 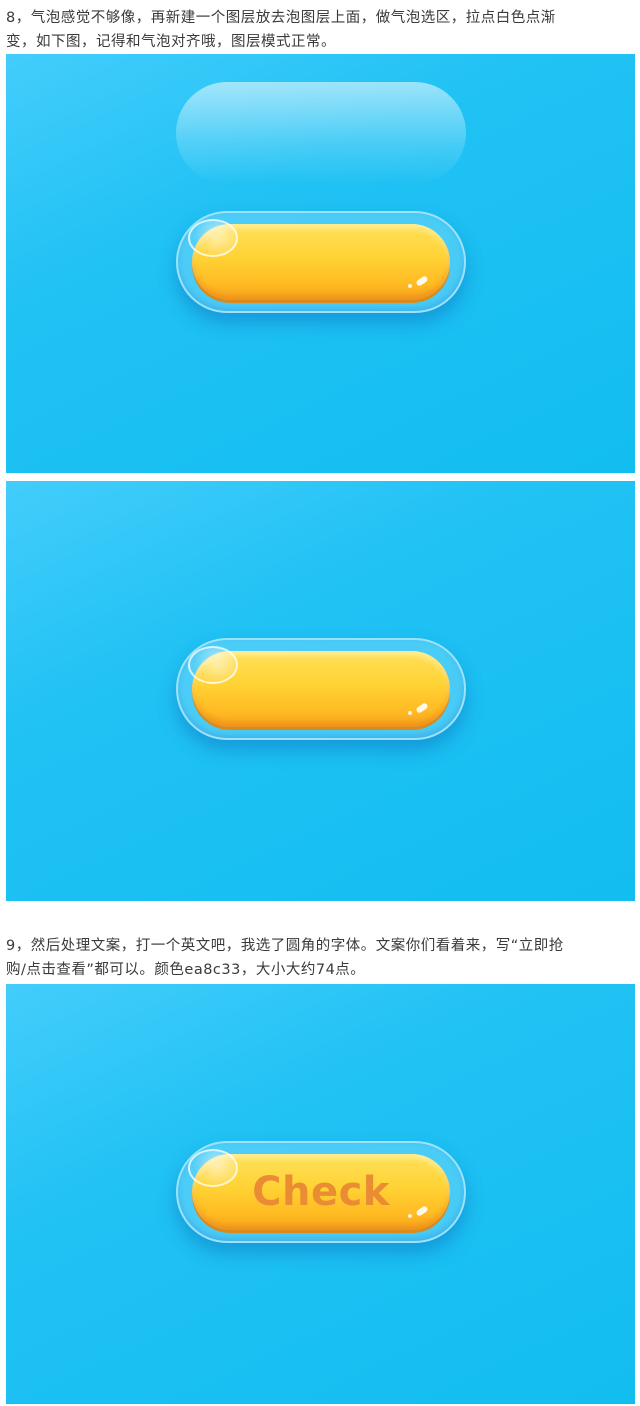 What do you see at coordinates (285, 946) in the screenshot?
I see `step-9-line-1: 9，然后处理文案，打一个英文吧，我选了圆角的字体。文案你们看着来，写“立即抢` at bounding box center [285, 946].